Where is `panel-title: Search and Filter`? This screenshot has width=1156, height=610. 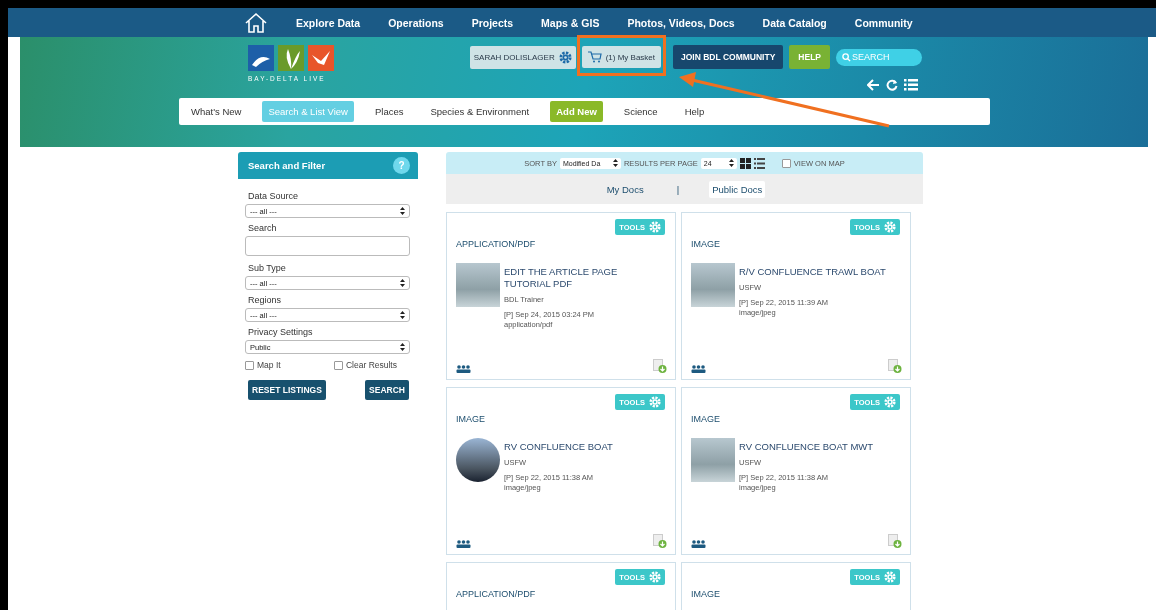
panel-title: Search and Filter is located at coordinates (287, 165).